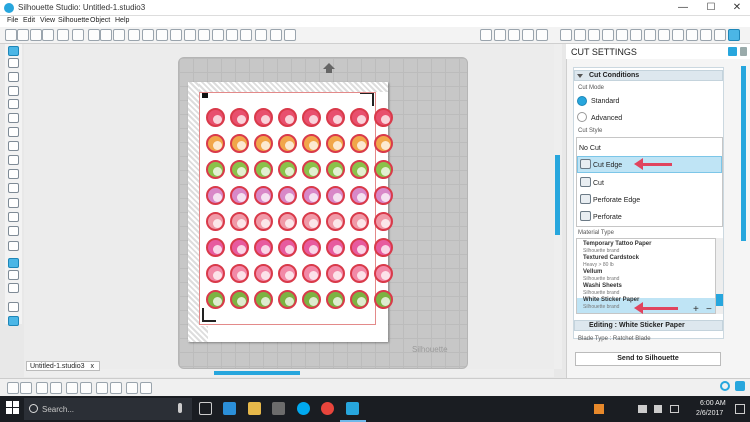 The image size is (750, 422). What do you see at coordinates (205, 408) in the screenshot?
I see `task-view-icon` at bounding box center [205, 408].